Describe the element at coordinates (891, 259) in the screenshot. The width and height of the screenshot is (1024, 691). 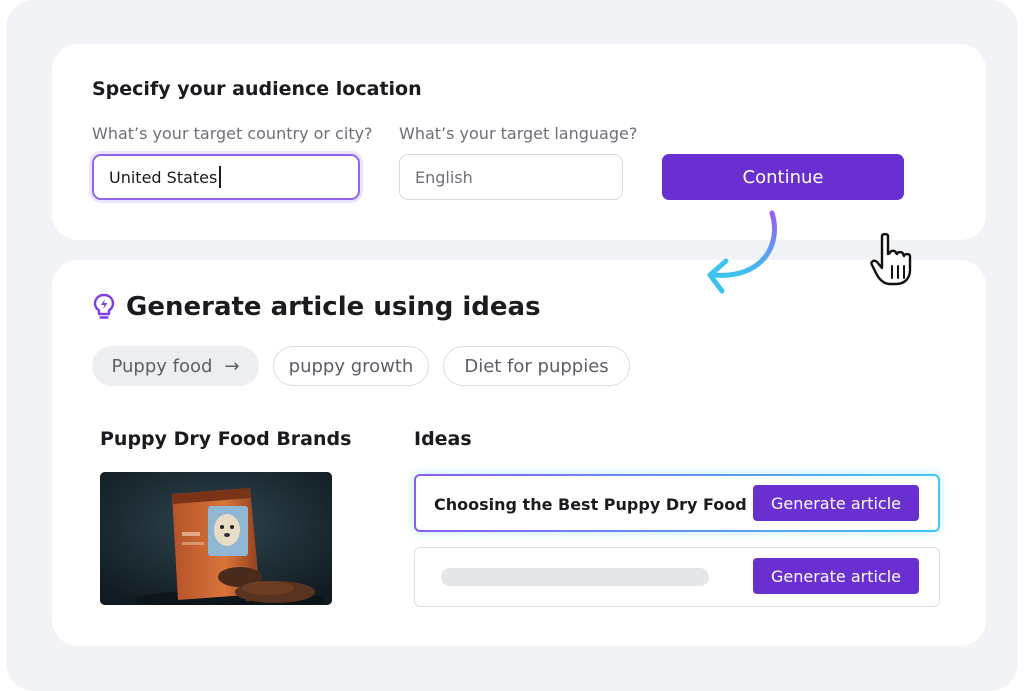
I see `hand-cursor-icon` at that location.